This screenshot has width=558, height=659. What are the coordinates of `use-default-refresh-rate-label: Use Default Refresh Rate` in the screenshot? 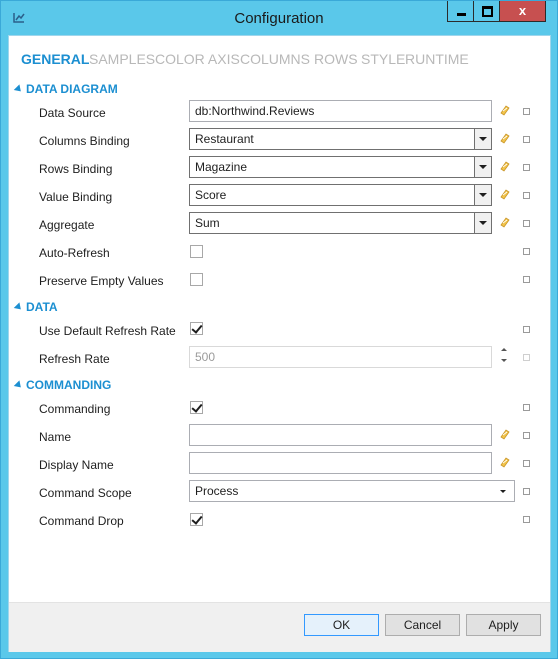 It's located at (107, 331).